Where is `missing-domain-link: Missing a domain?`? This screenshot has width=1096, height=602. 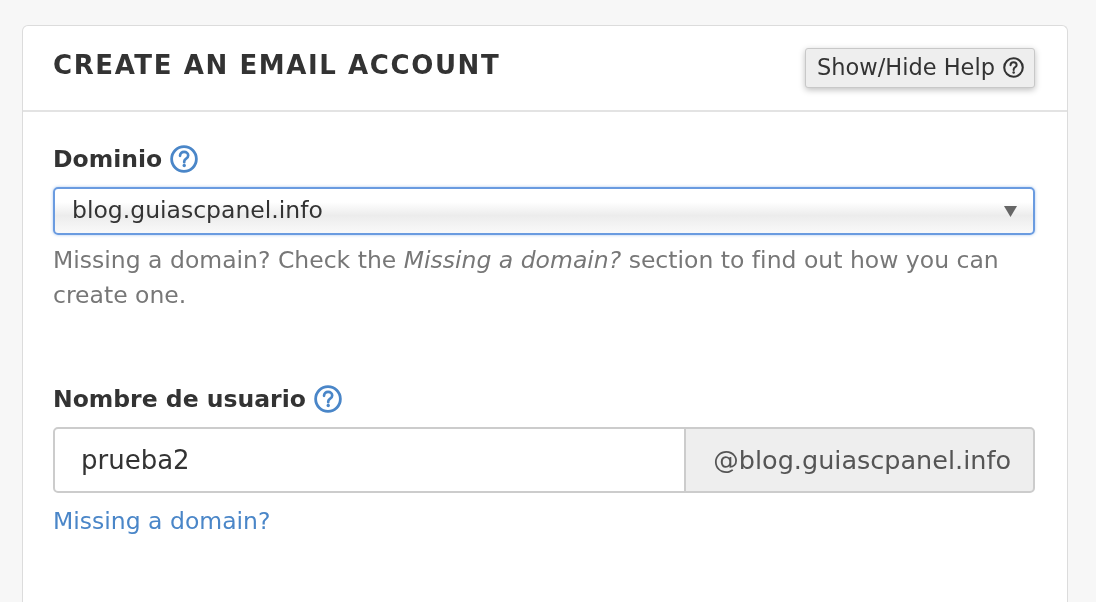 missing-domain-link: Missing a domain? is located at coordinates (162, 521).